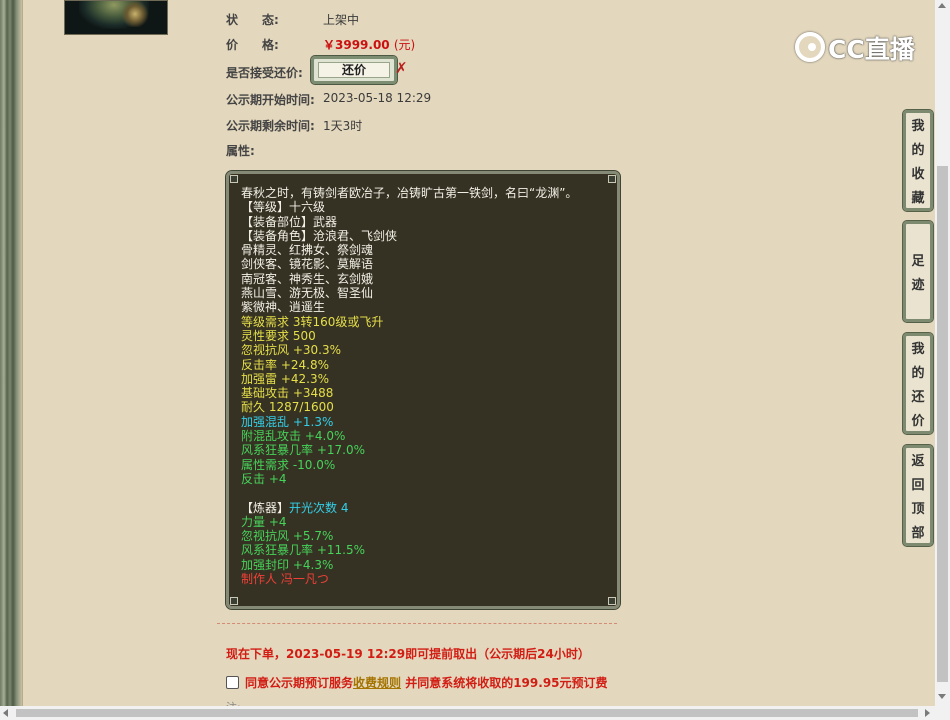 The width and height of the screenshot is (950, 720). I want to click on scroll-up-icon, so click(942, 5).